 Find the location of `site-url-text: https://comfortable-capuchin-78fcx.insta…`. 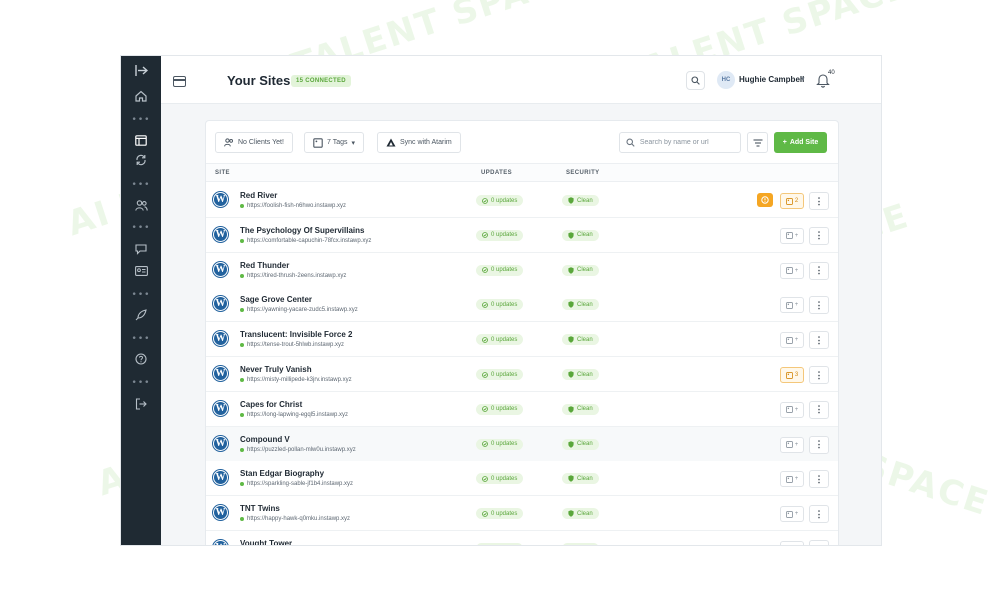

site-url-text: https://comfortable-capuchin-78fcx.insta… is located at coordinates (309, 241).